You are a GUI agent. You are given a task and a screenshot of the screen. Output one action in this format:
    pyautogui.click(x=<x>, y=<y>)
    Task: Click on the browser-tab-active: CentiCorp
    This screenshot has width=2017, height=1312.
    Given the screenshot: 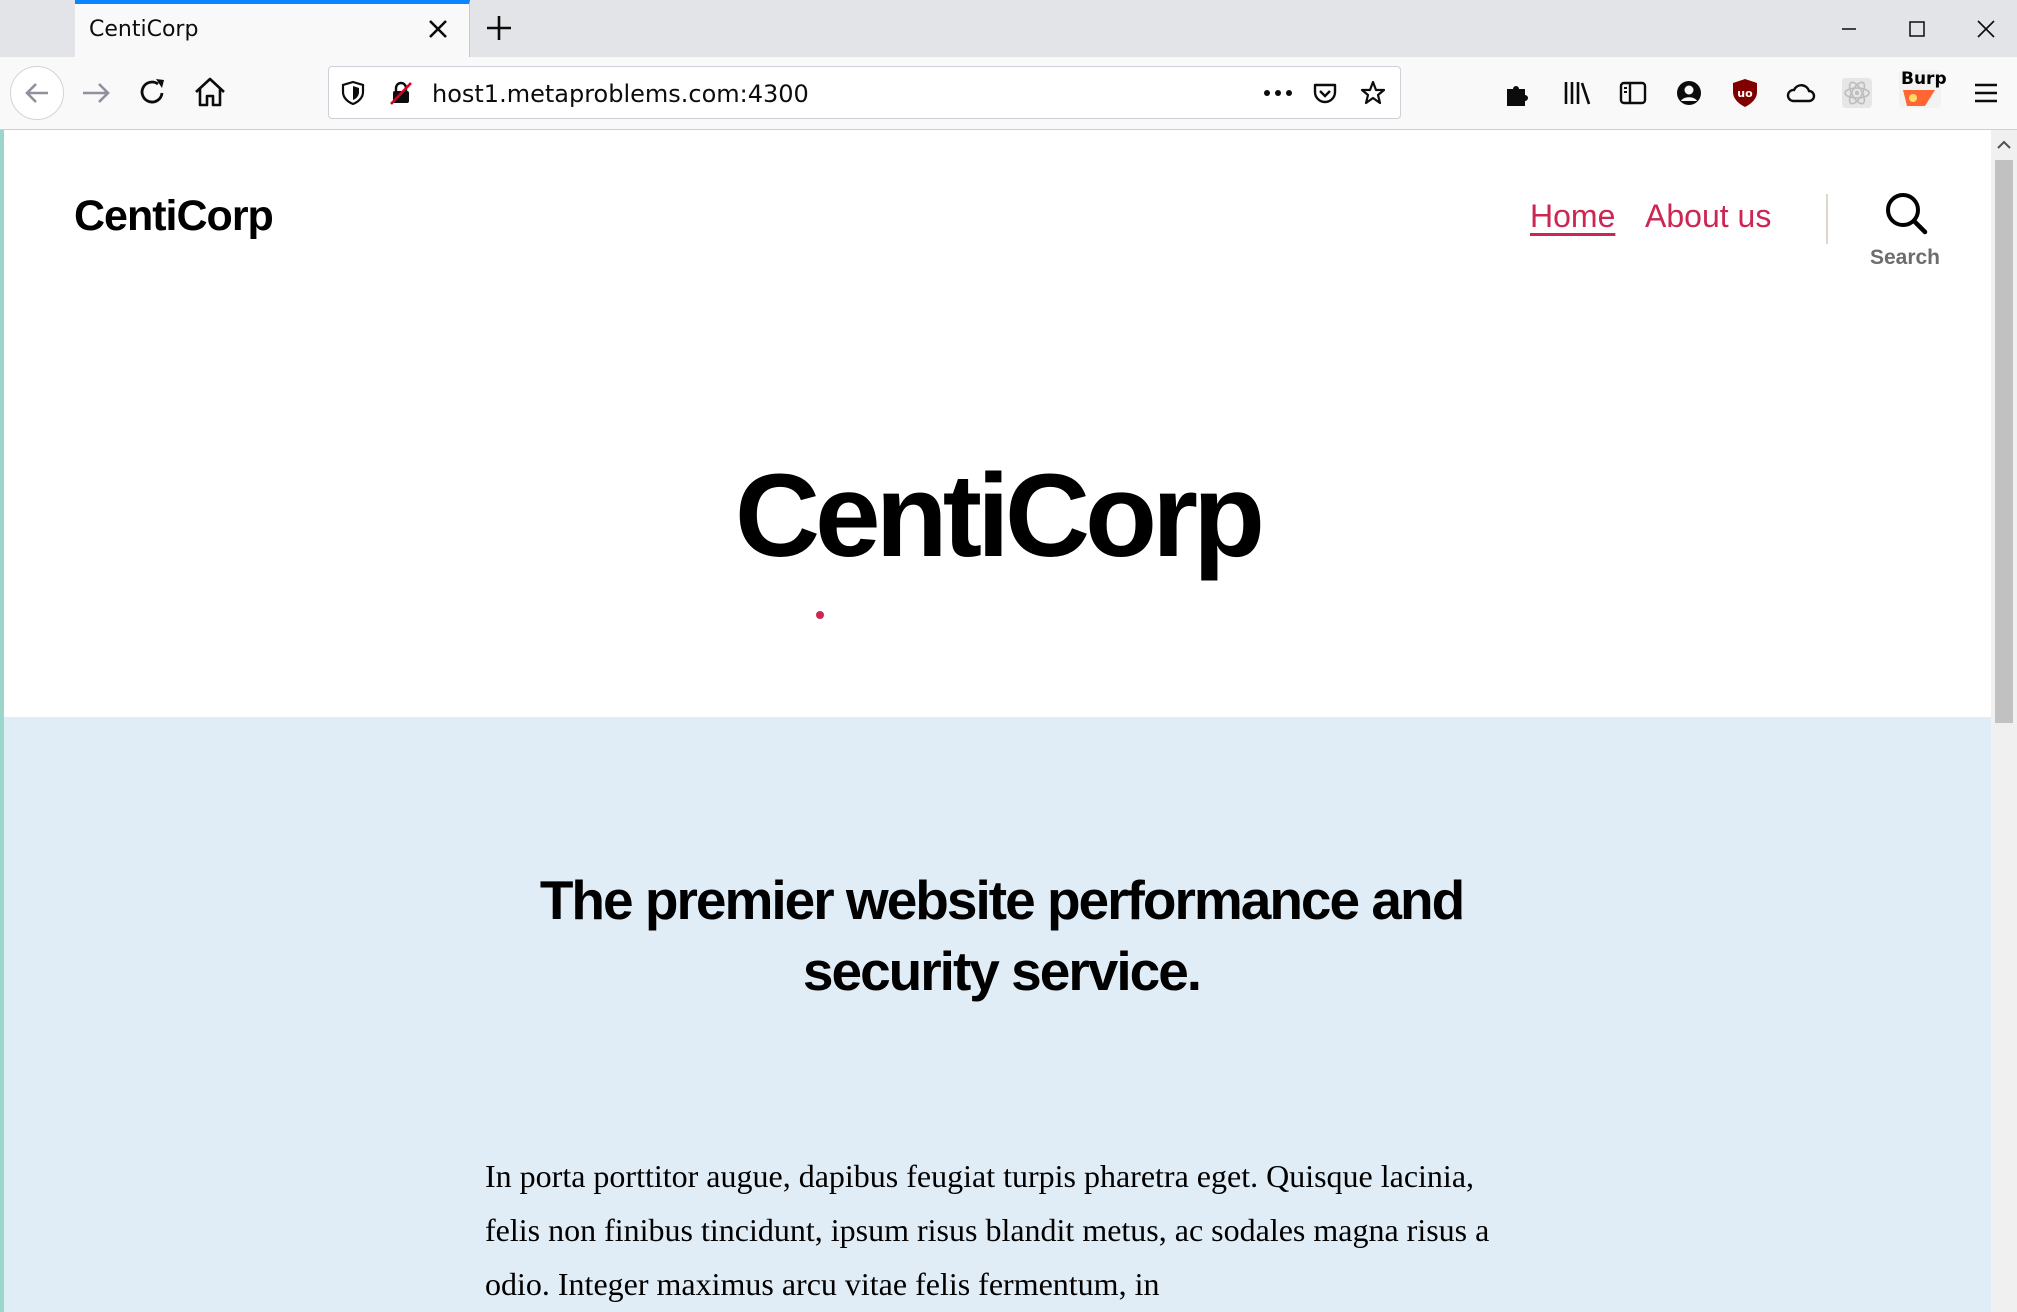 What is the action you would take?
    pyautogui.click(x=272, y=28)
    